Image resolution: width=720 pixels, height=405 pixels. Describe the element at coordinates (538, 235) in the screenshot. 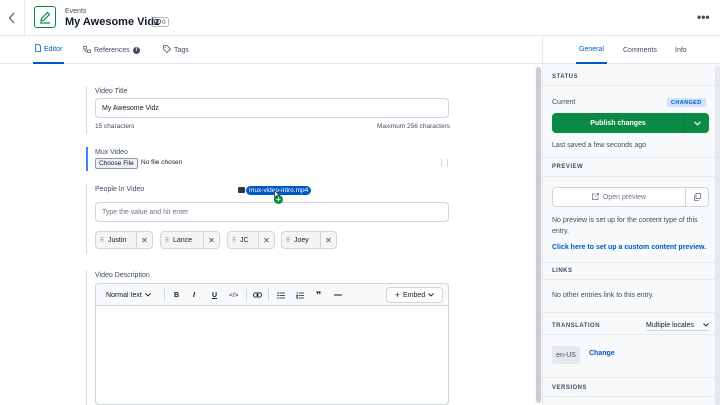

I see `editor-scrollbar-thumb` at that location.